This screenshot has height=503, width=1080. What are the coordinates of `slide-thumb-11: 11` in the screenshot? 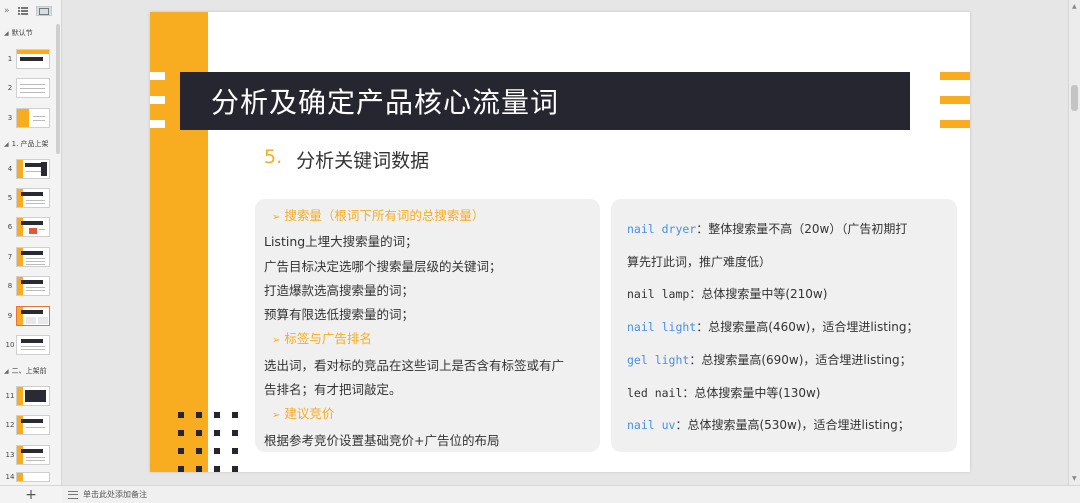 It's located at (30, 396).